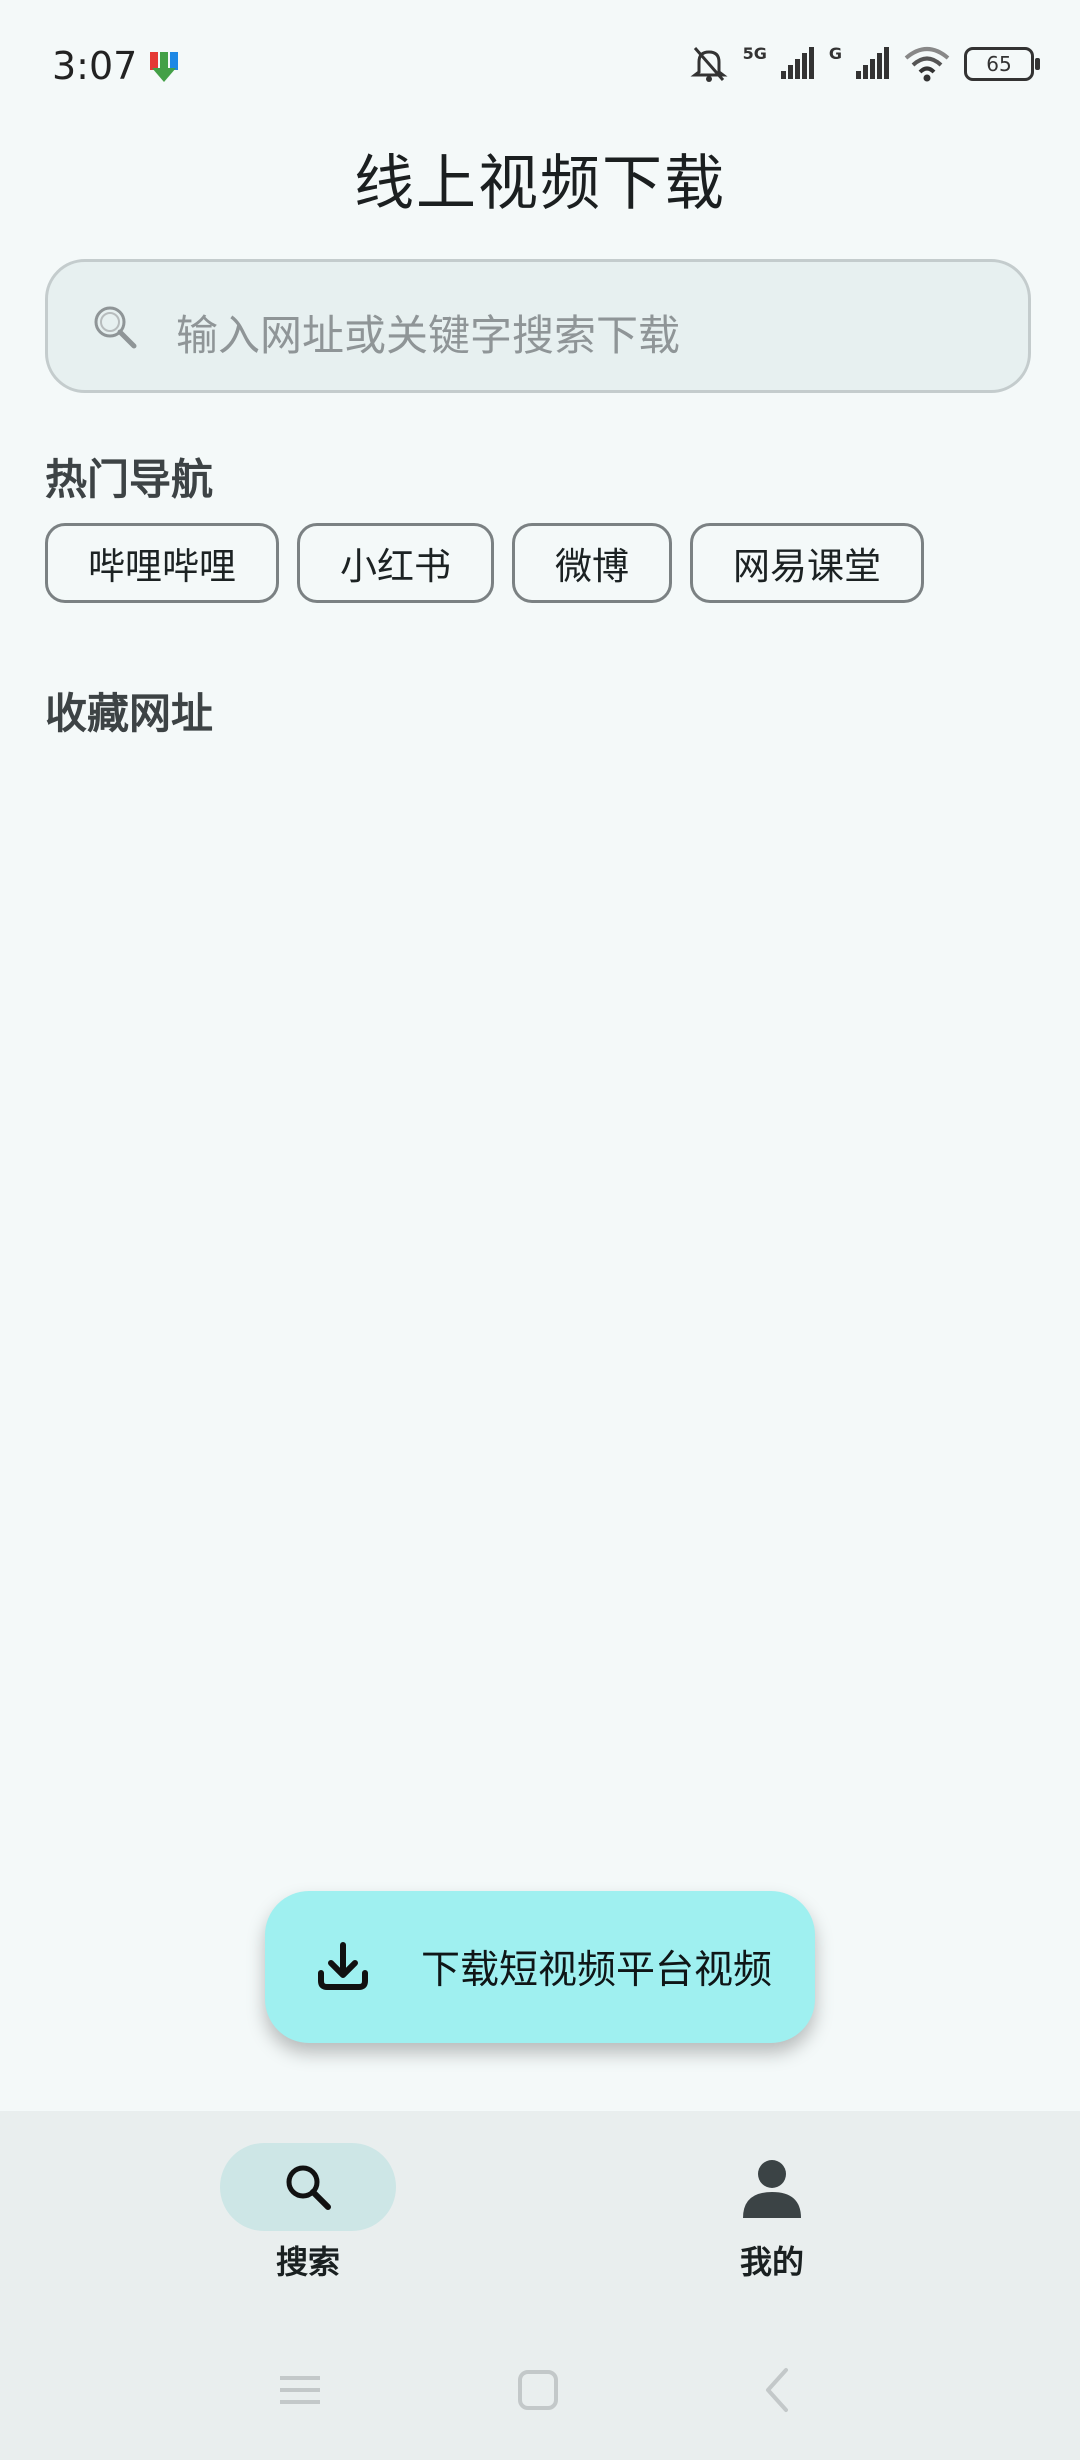 This screenshot has height=2460, width=1080. What do you see at coordinates (162, 563) in the screenshot?
I see `hot-nav-chip-bilibili: 哔哩哔哩` at bounding box center [162, 563].